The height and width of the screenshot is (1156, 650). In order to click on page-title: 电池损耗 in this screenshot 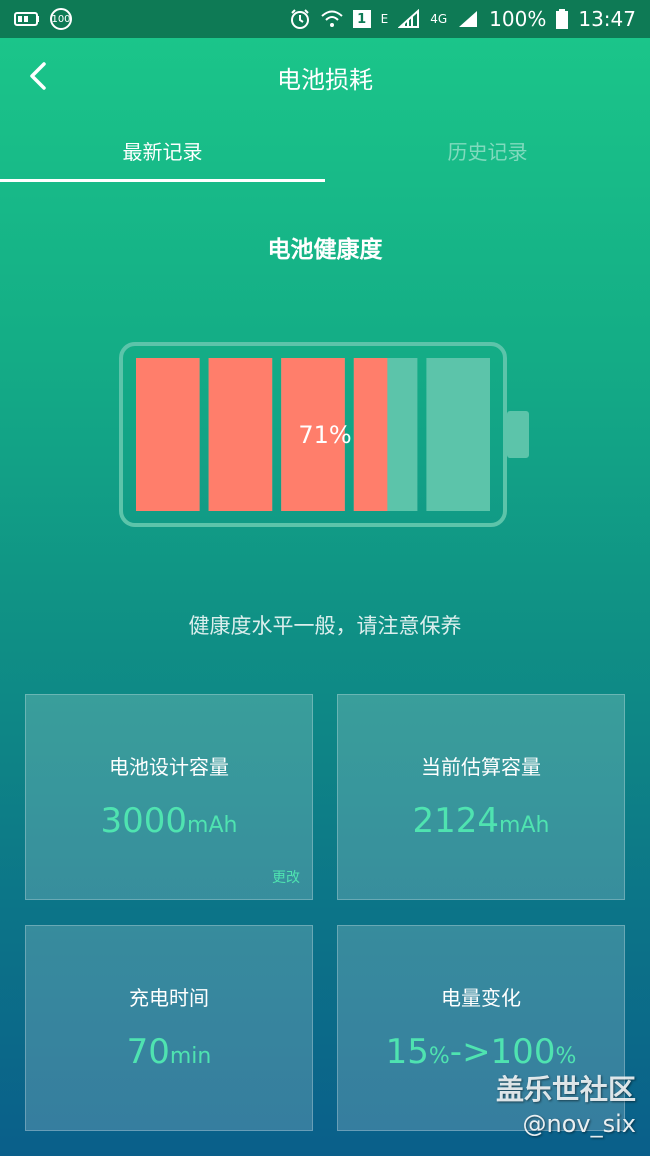, I will do `click(325, 80)`.